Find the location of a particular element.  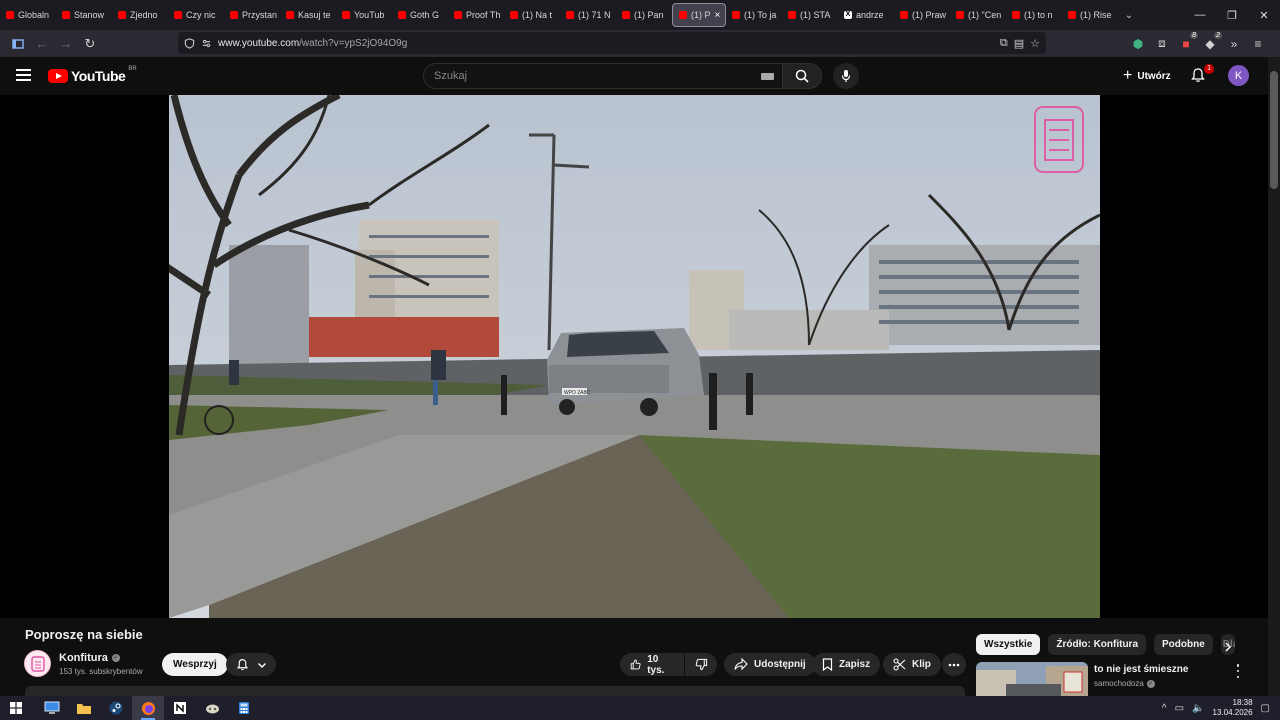

restore-button: ❐ is located at coordinates (1232, 15).